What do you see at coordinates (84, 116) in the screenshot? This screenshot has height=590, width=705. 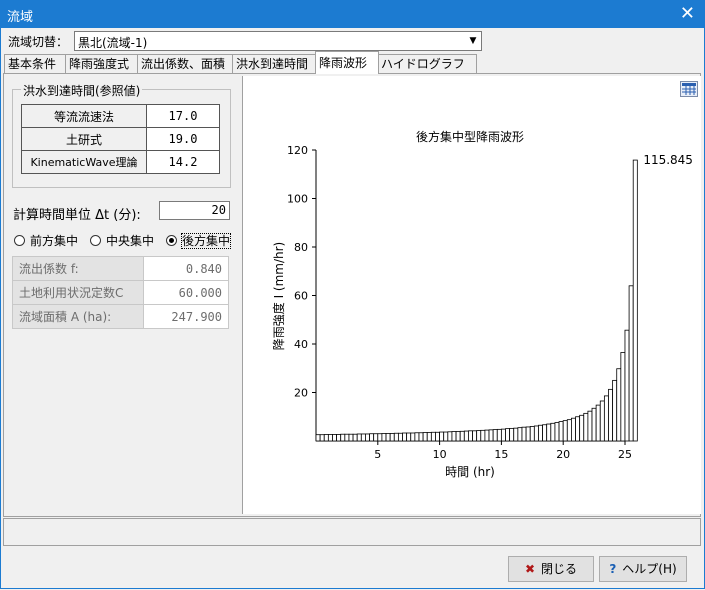 I see `arrival-method-label: 等流流速法` at bounding box center [84, 116].